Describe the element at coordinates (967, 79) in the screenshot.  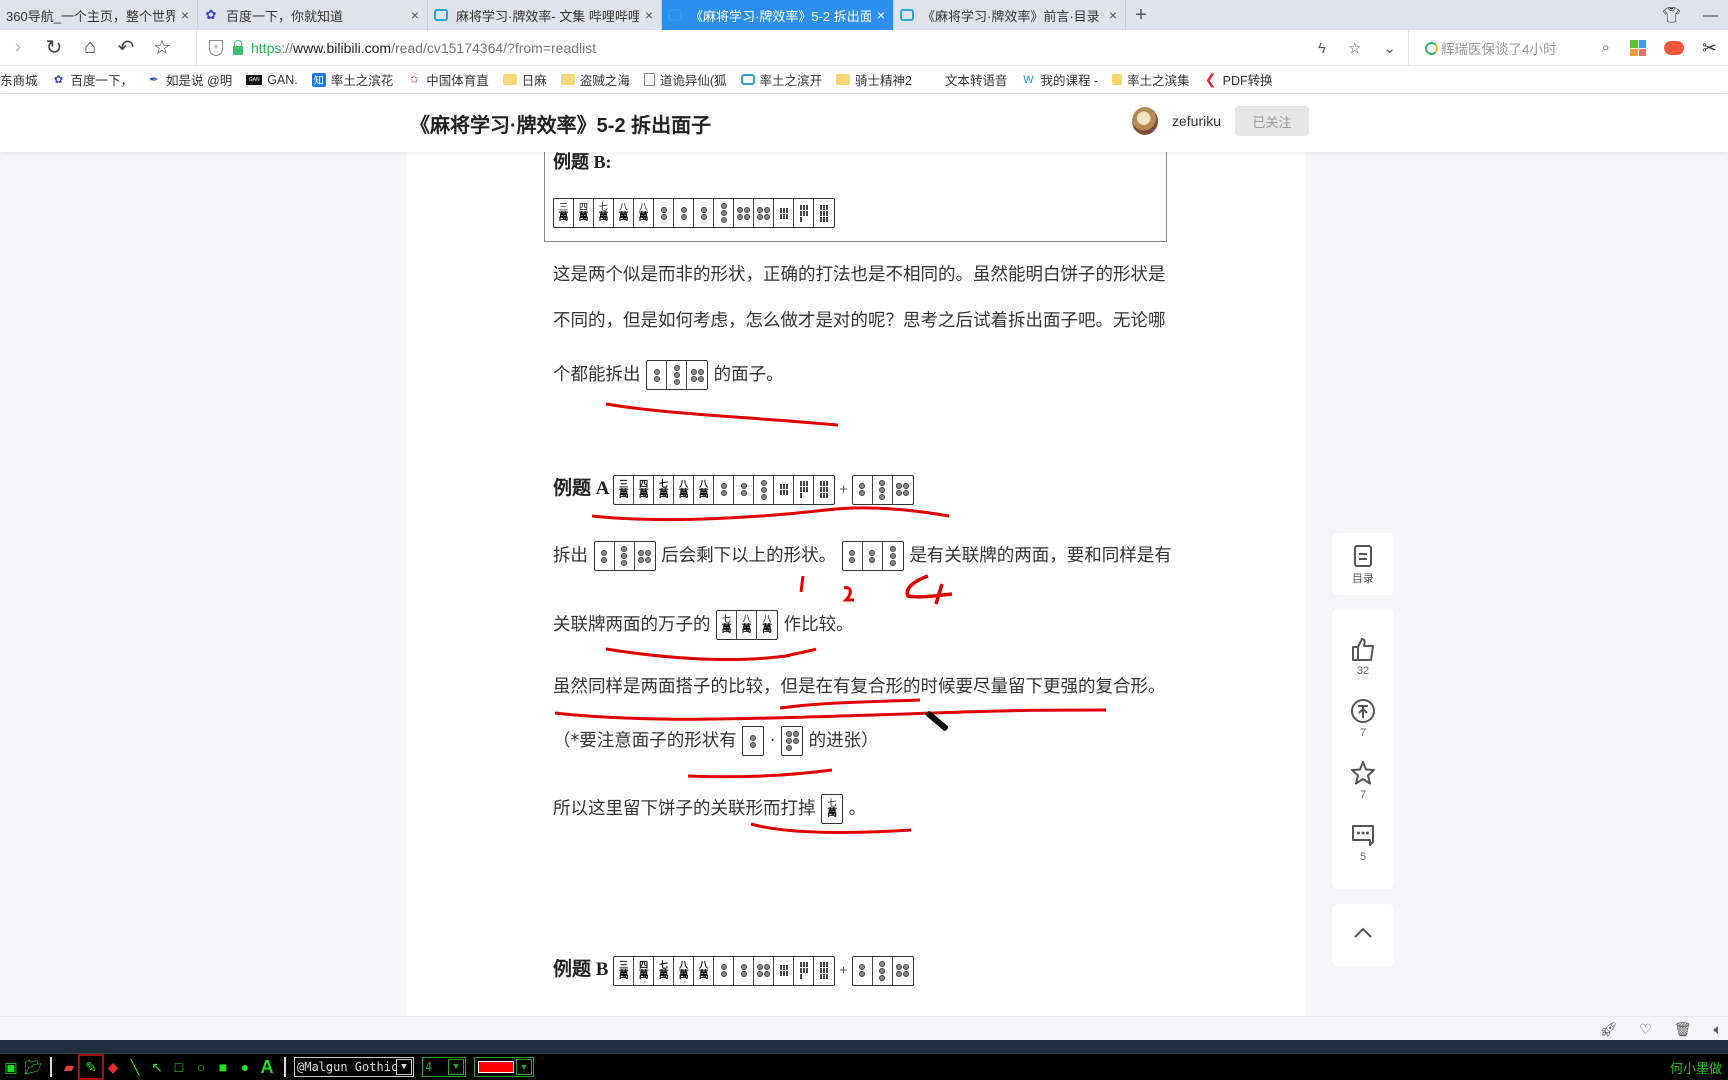
I see `bookmark-item: 文本转语音` at that location.